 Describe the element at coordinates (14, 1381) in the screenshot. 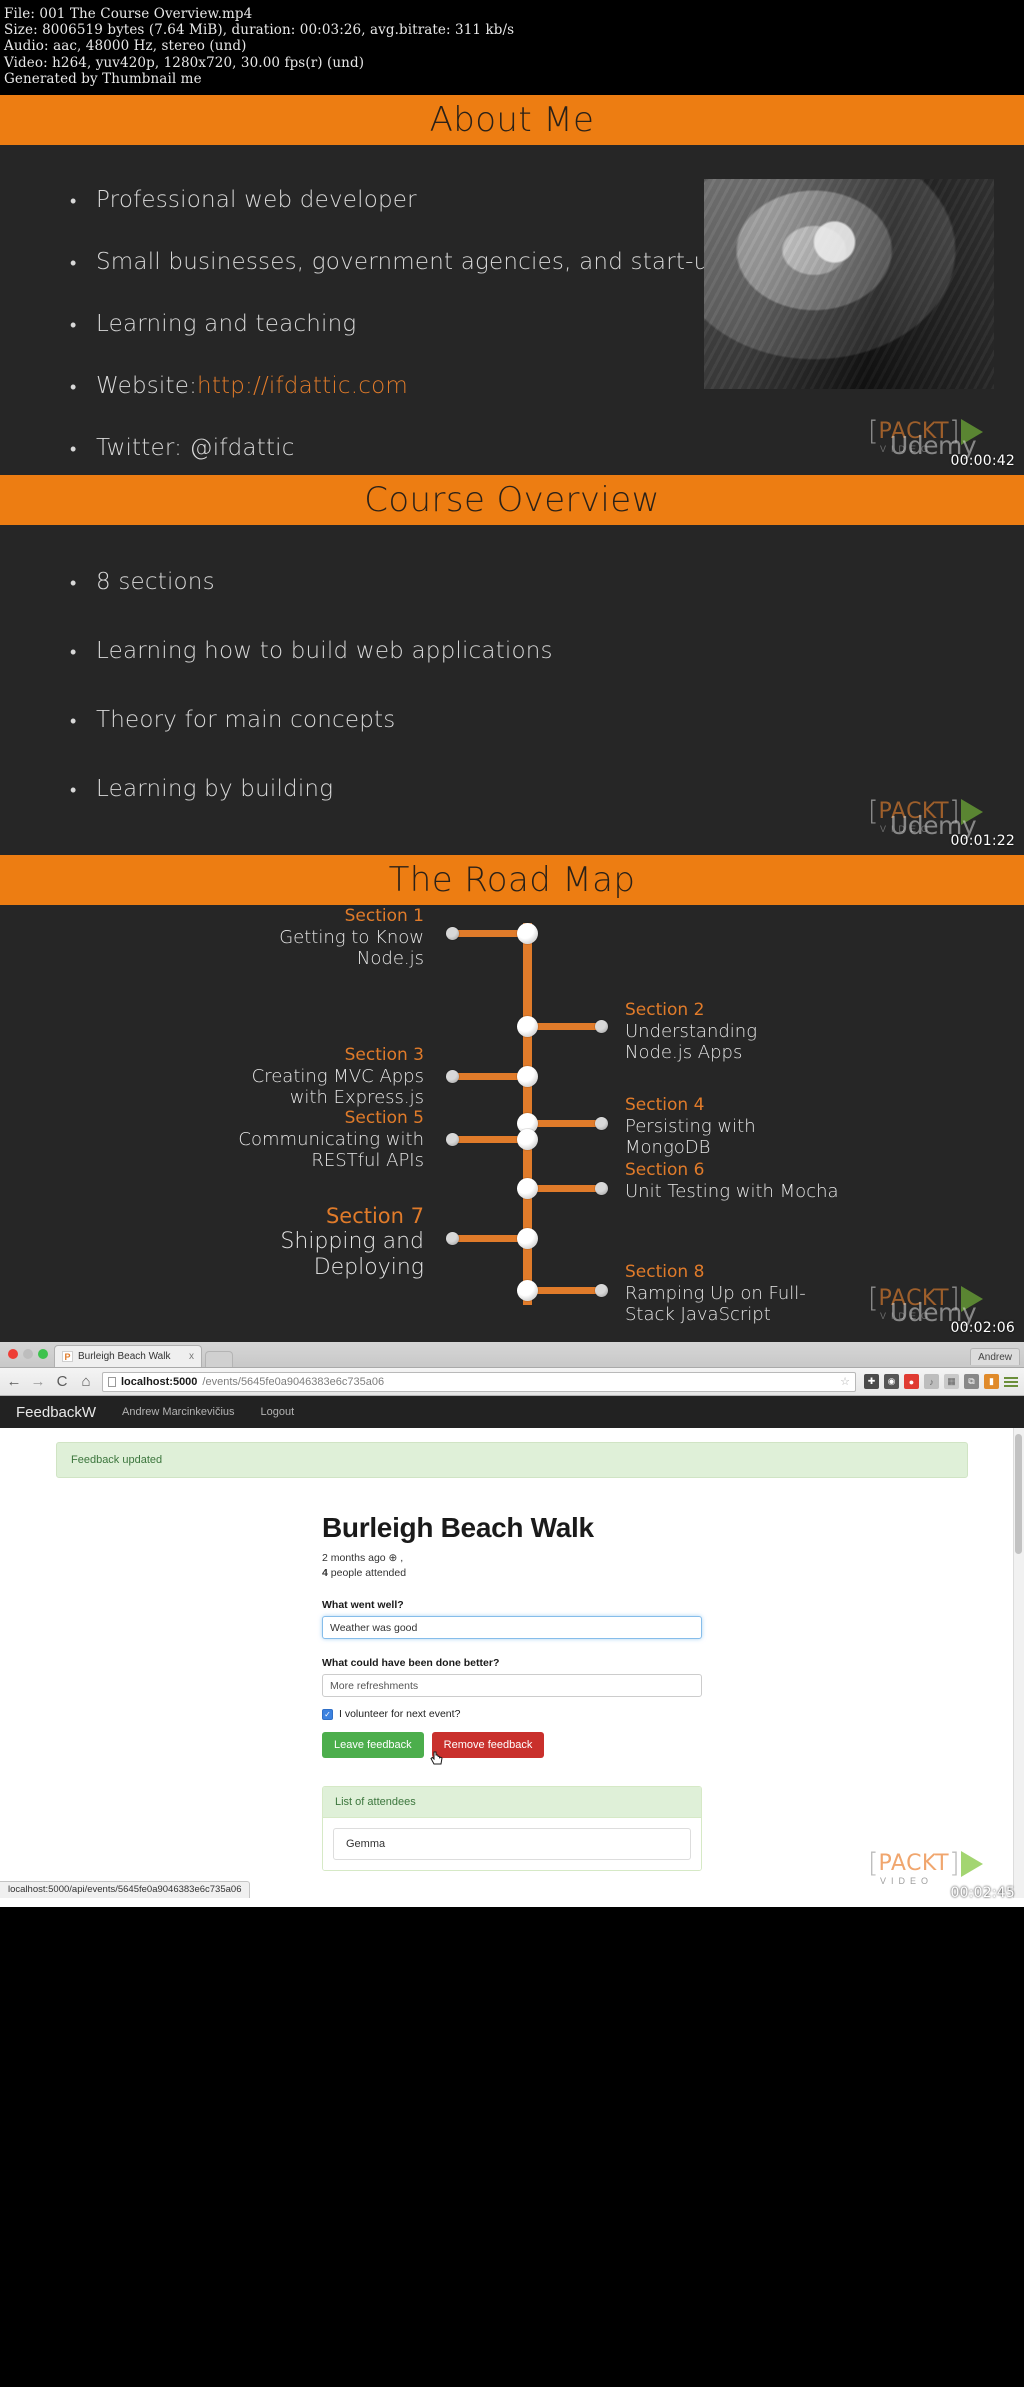

I see `back-button: ←` at that location.